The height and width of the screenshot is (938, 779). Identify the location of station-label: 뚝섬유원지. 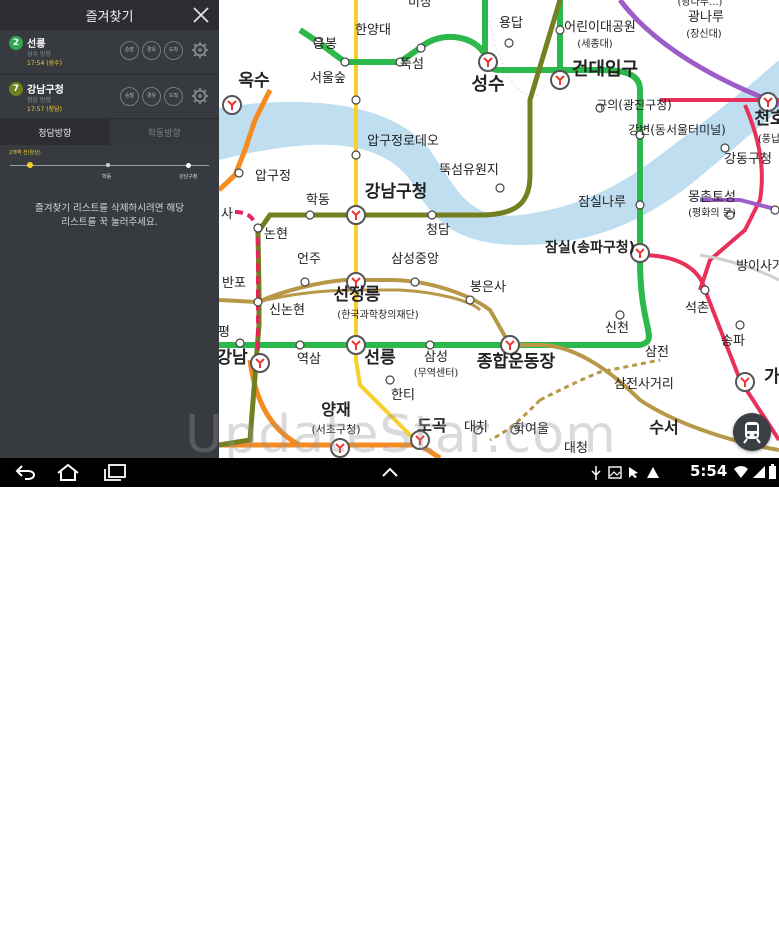
(469, 170).